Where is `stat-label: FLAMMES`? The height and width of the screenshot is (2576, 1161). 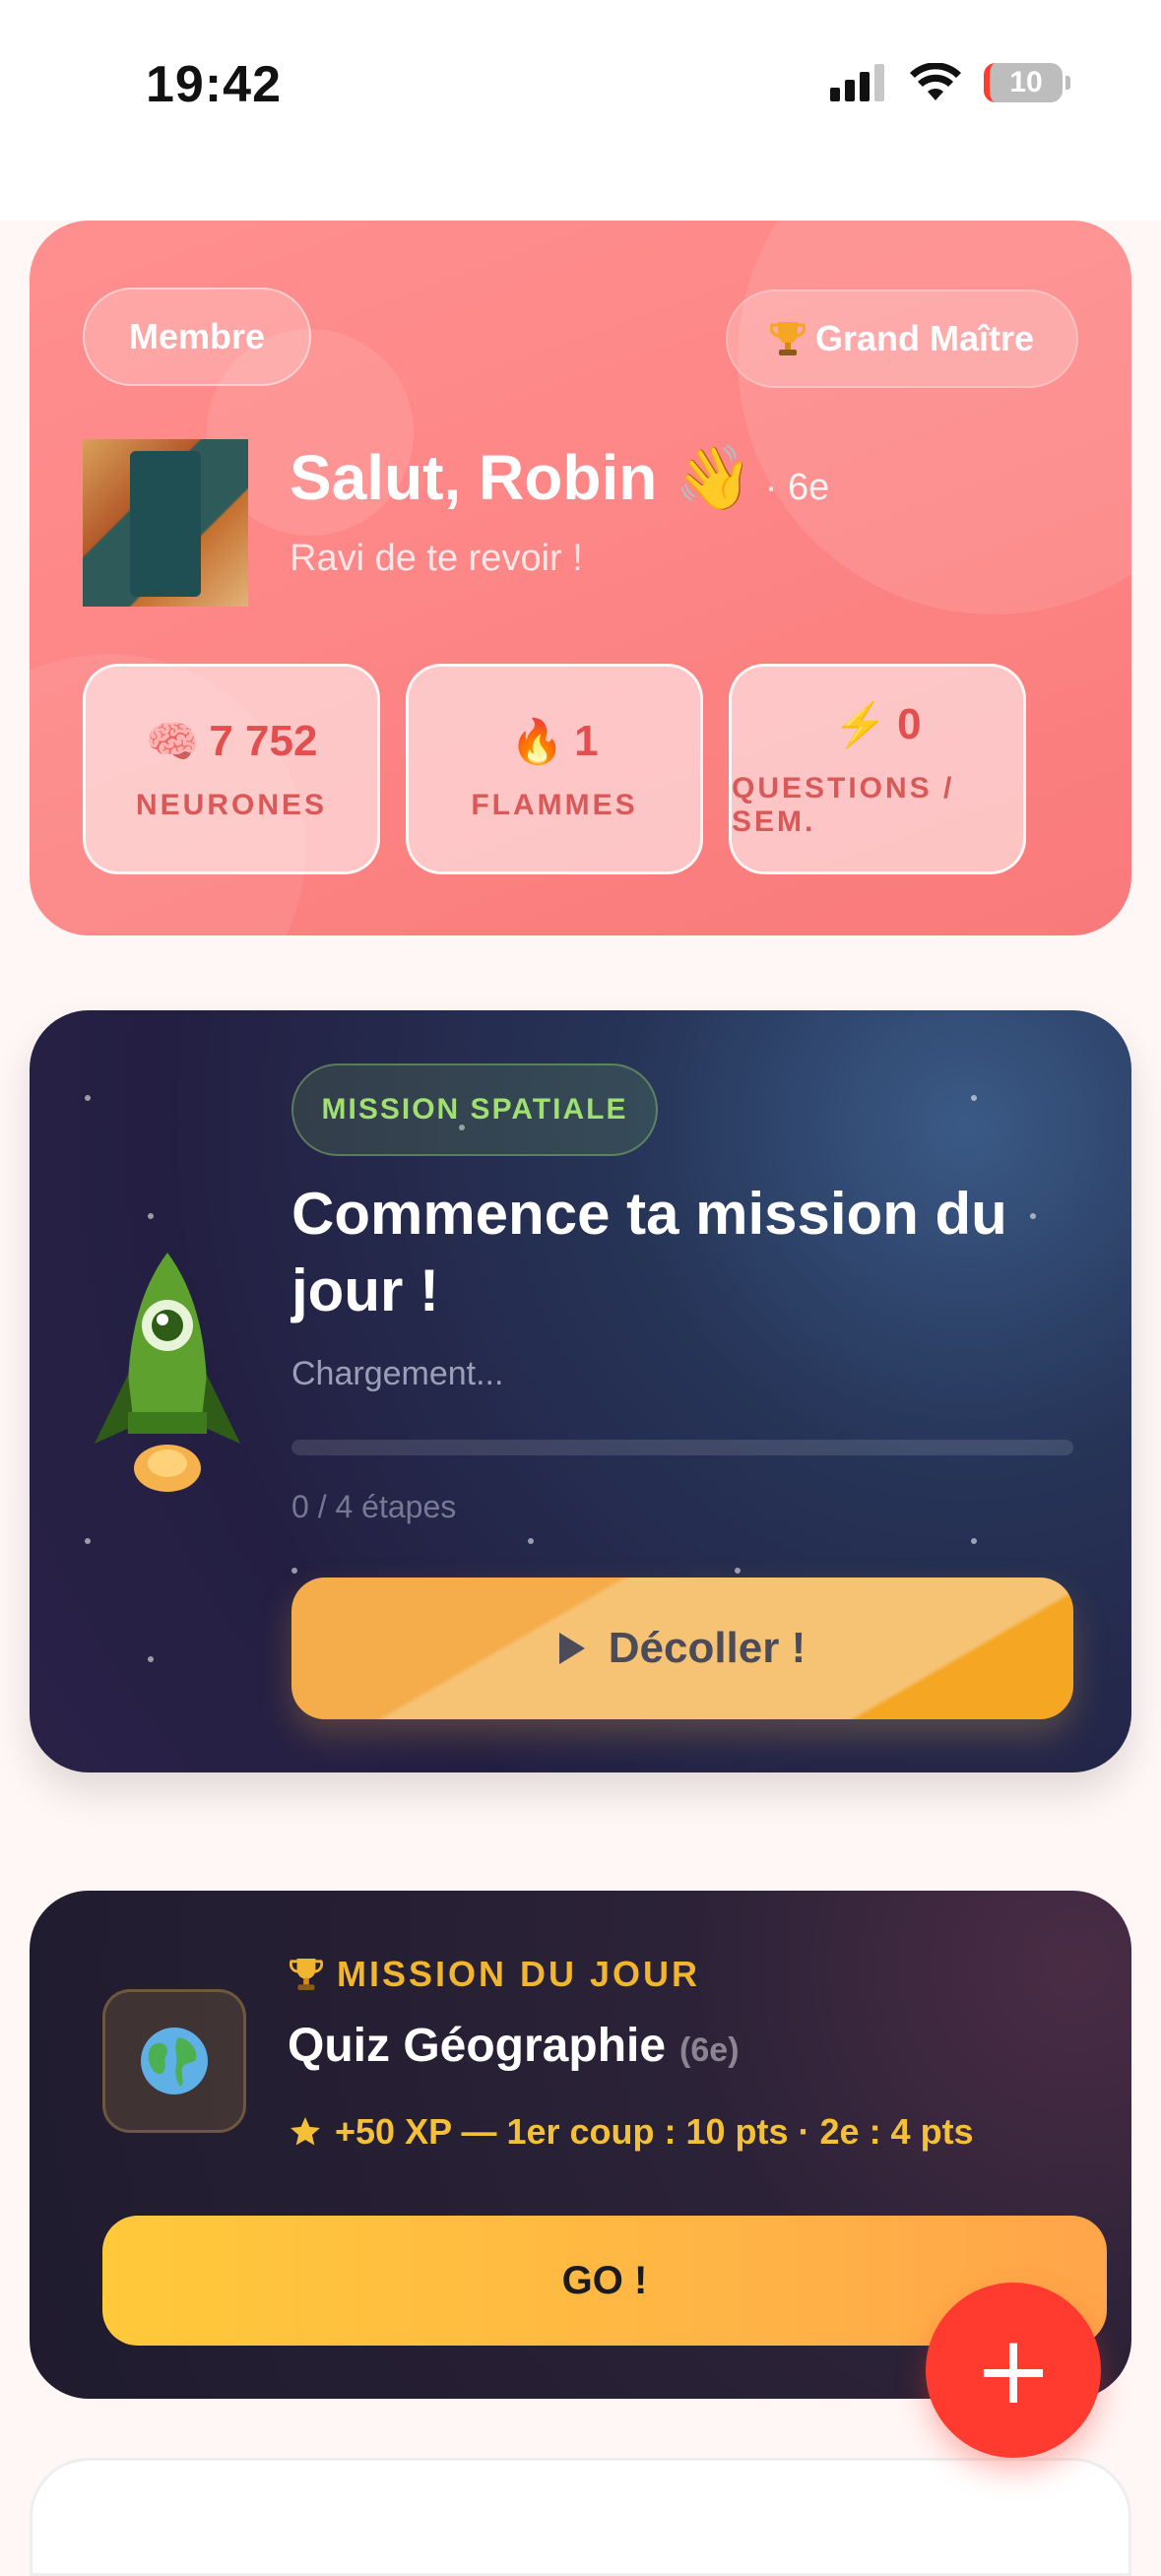
stat-label: FLAMMES is located at coordinates (554, 805).